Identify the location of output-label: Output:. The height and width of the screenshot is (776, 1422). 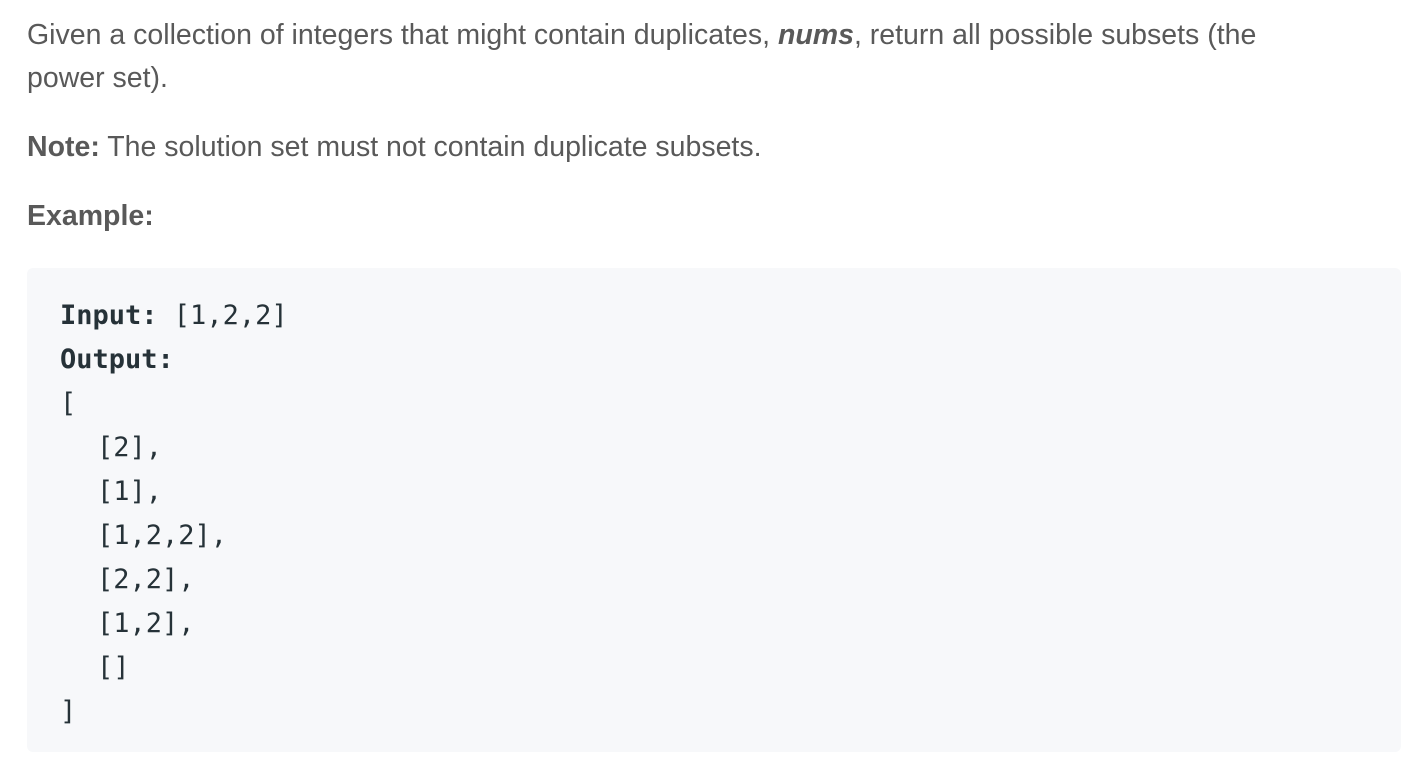
(117, 359).